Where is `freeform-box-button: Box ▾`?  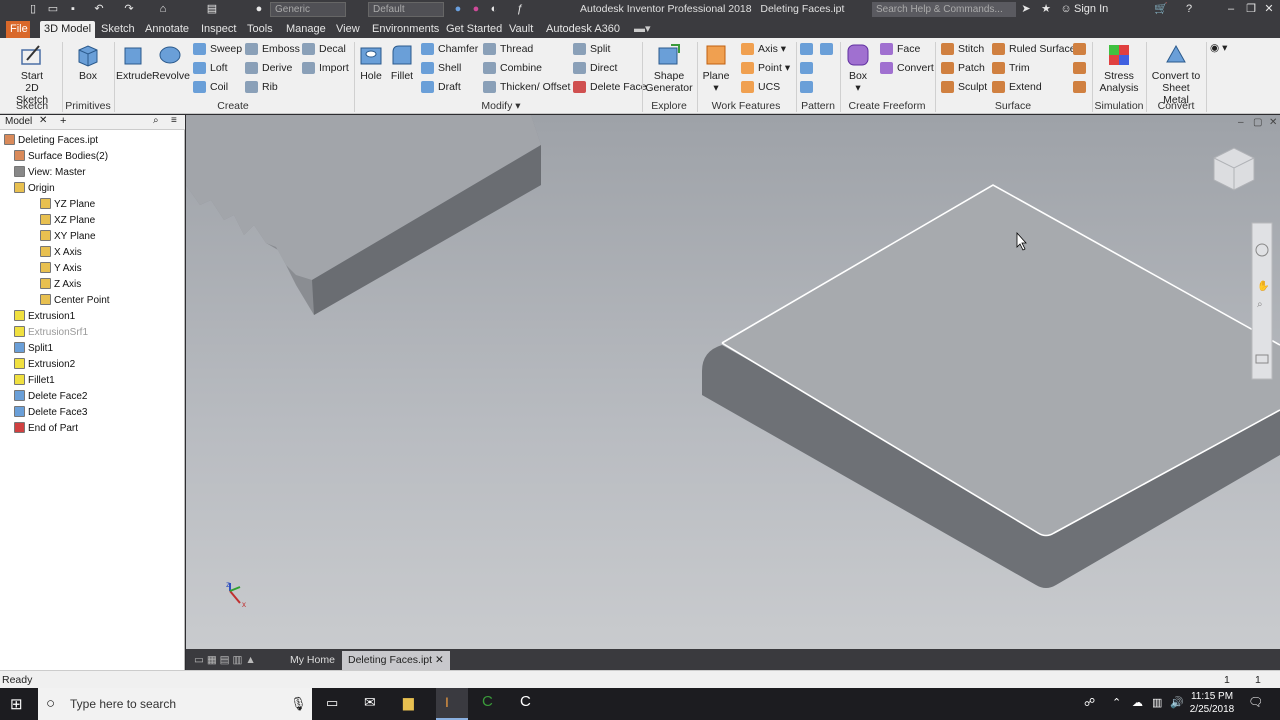
freeform-box-button: Box ▾ is located at coordinates (858, 68).